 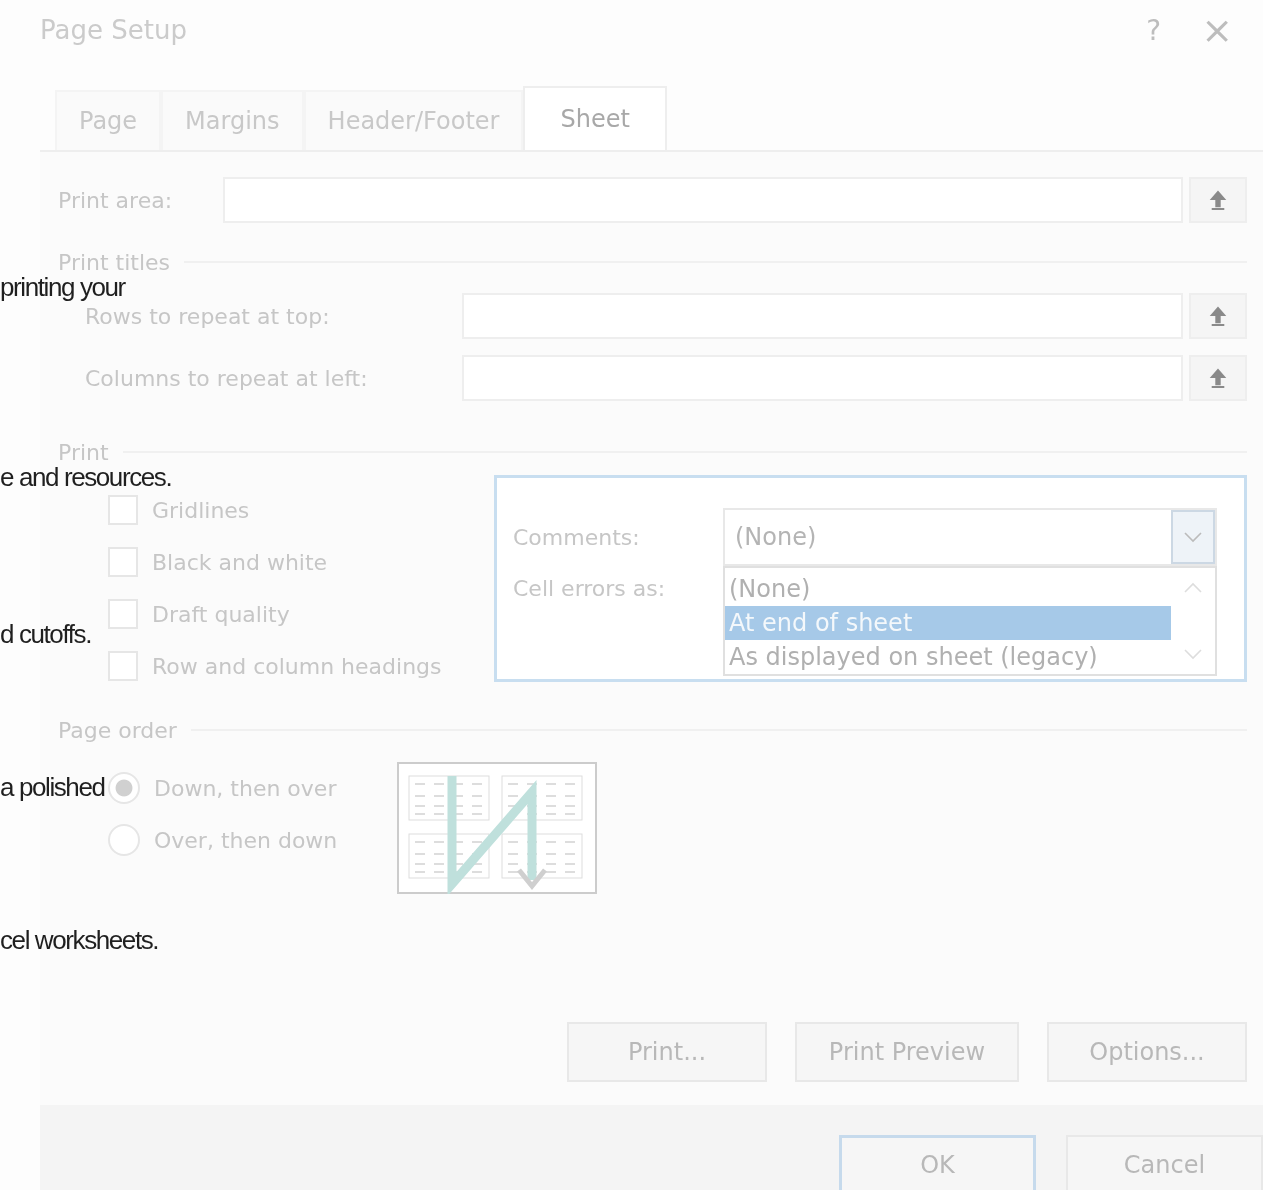 I want to click on scroll-down-icon, so click(x=1193, y=654).